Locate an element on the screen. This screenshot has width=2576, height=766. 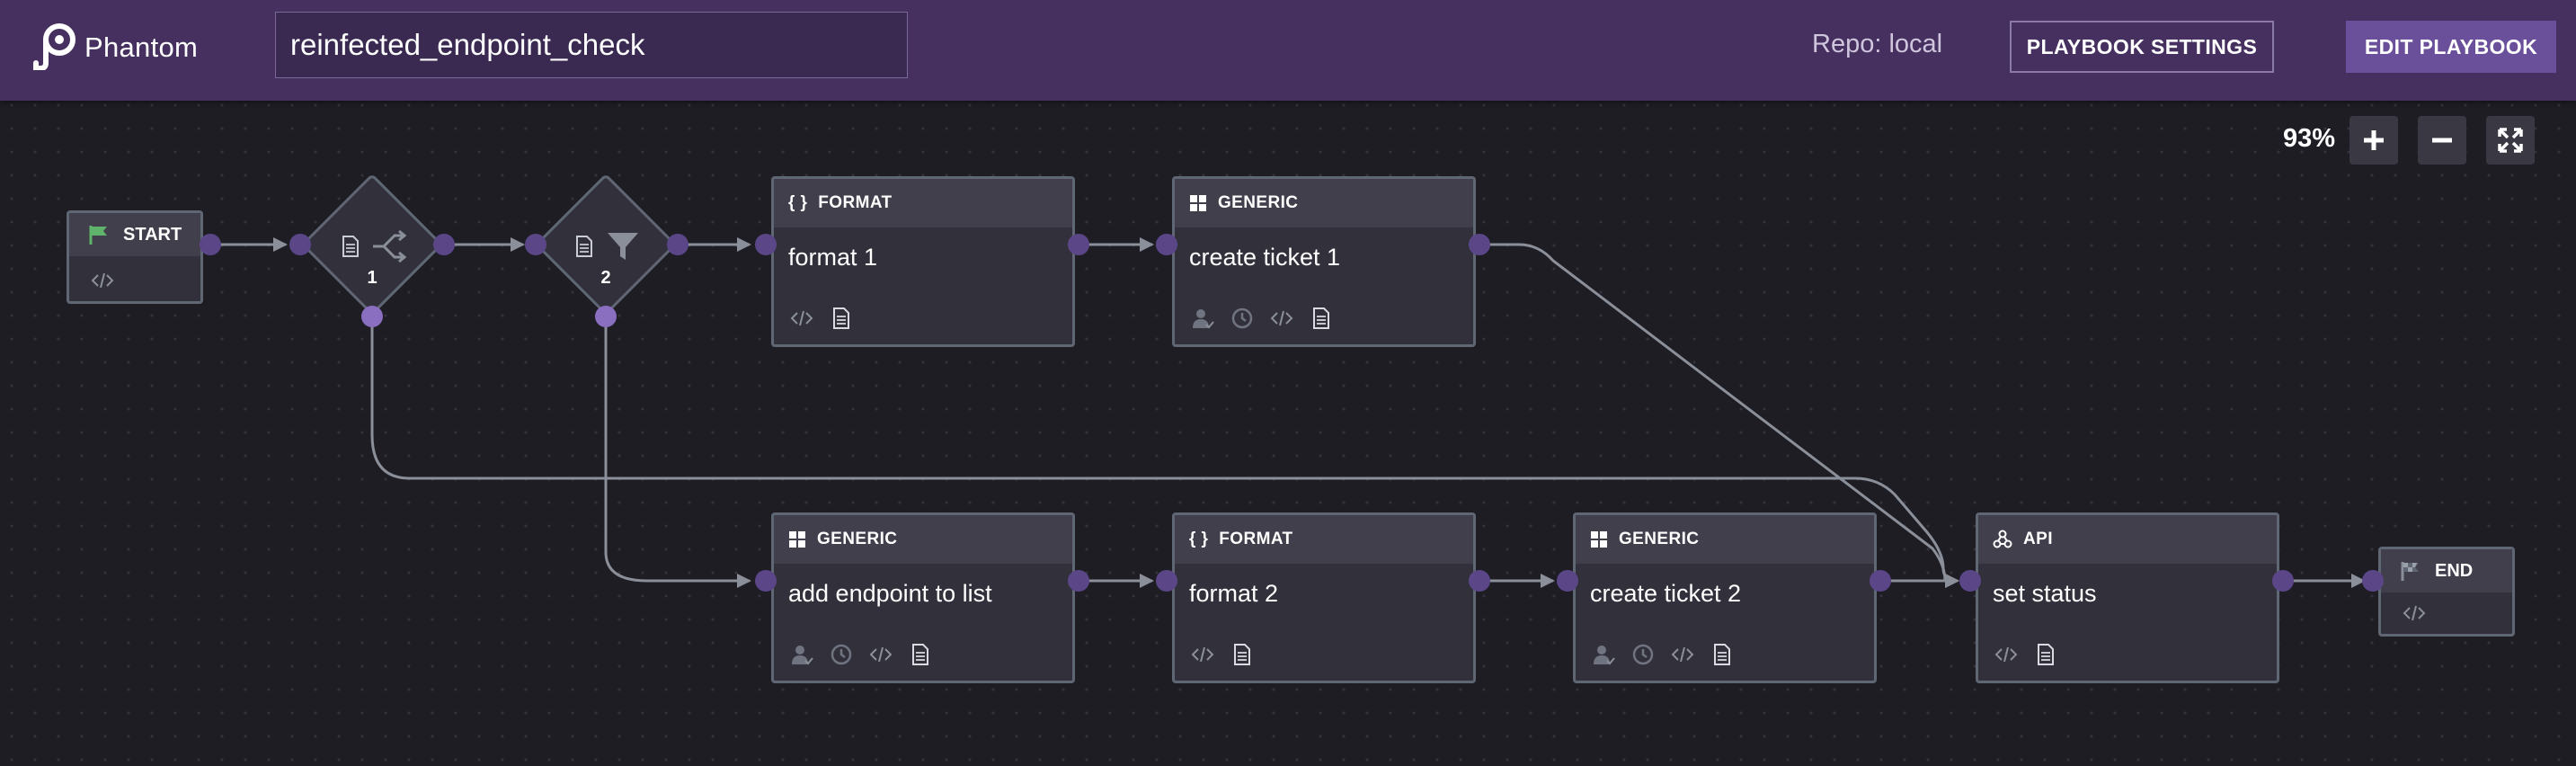
flag-icon is located at coordinates (98, 235).